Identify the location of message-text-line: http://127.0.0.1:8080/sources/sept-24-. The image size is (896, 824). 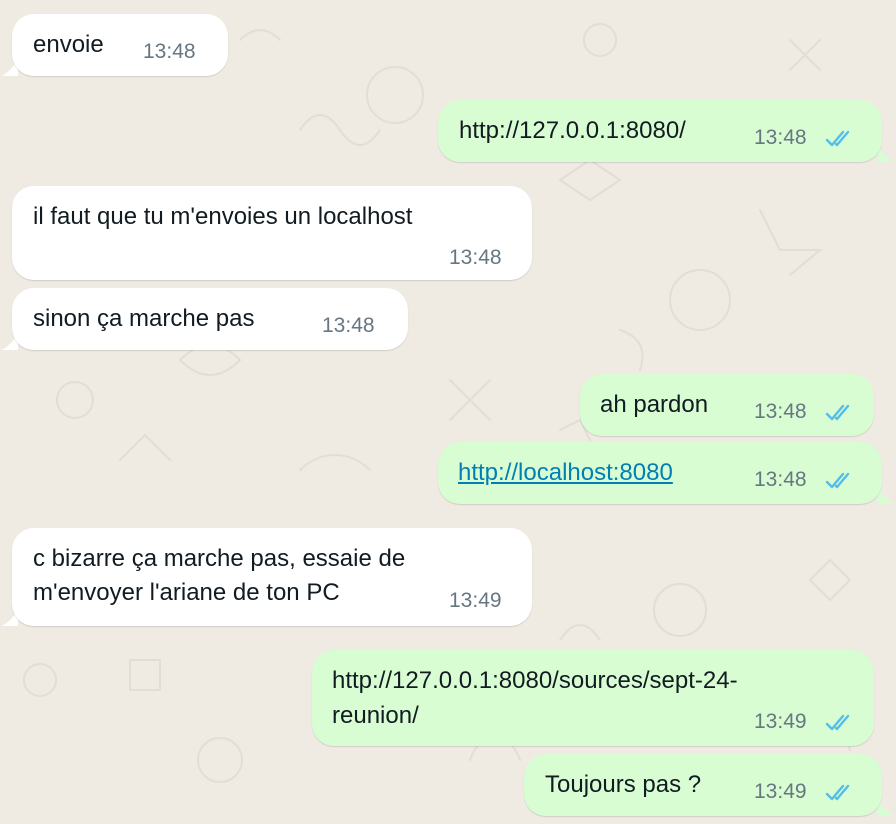
(535, 680).